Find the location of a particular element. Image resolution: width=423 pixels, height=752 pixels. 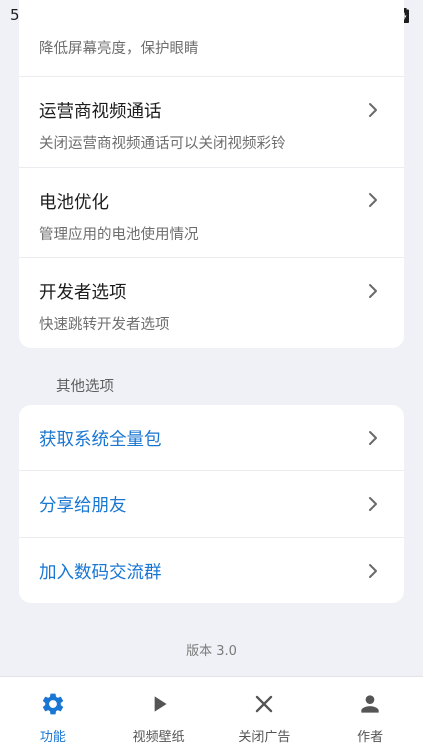

list-item-subtitle: 降低屏幕亮度，保护眼睛 is located at coordinates (119, 49).